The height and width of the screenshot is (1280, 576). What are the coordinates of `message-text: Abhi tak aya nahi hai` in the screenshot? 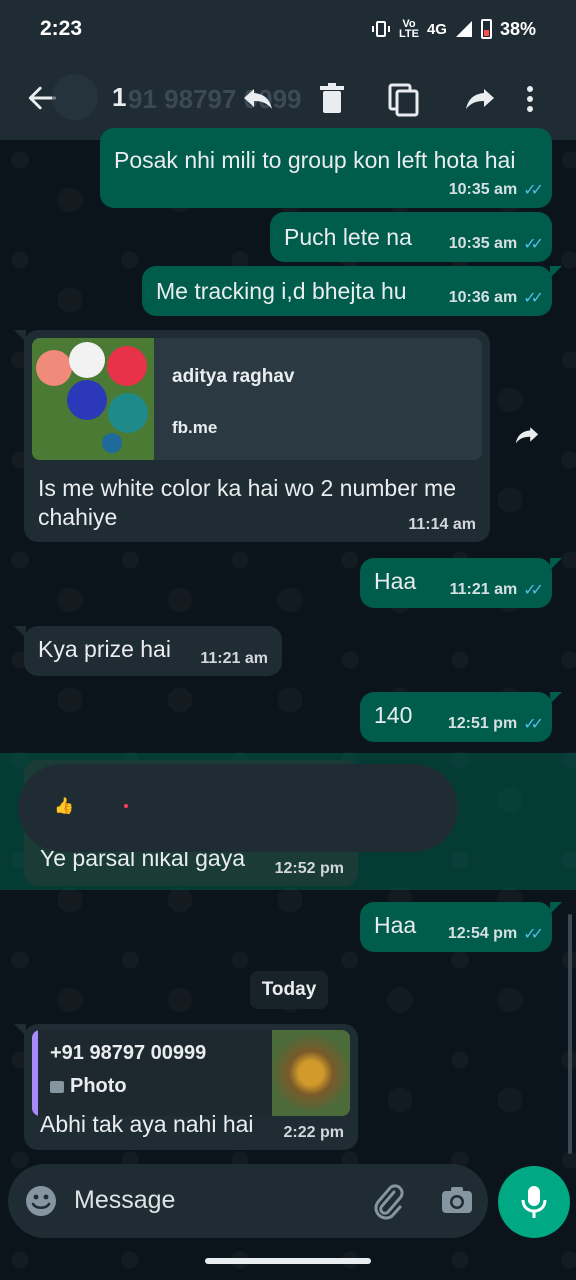 It's located at (147, 1124).